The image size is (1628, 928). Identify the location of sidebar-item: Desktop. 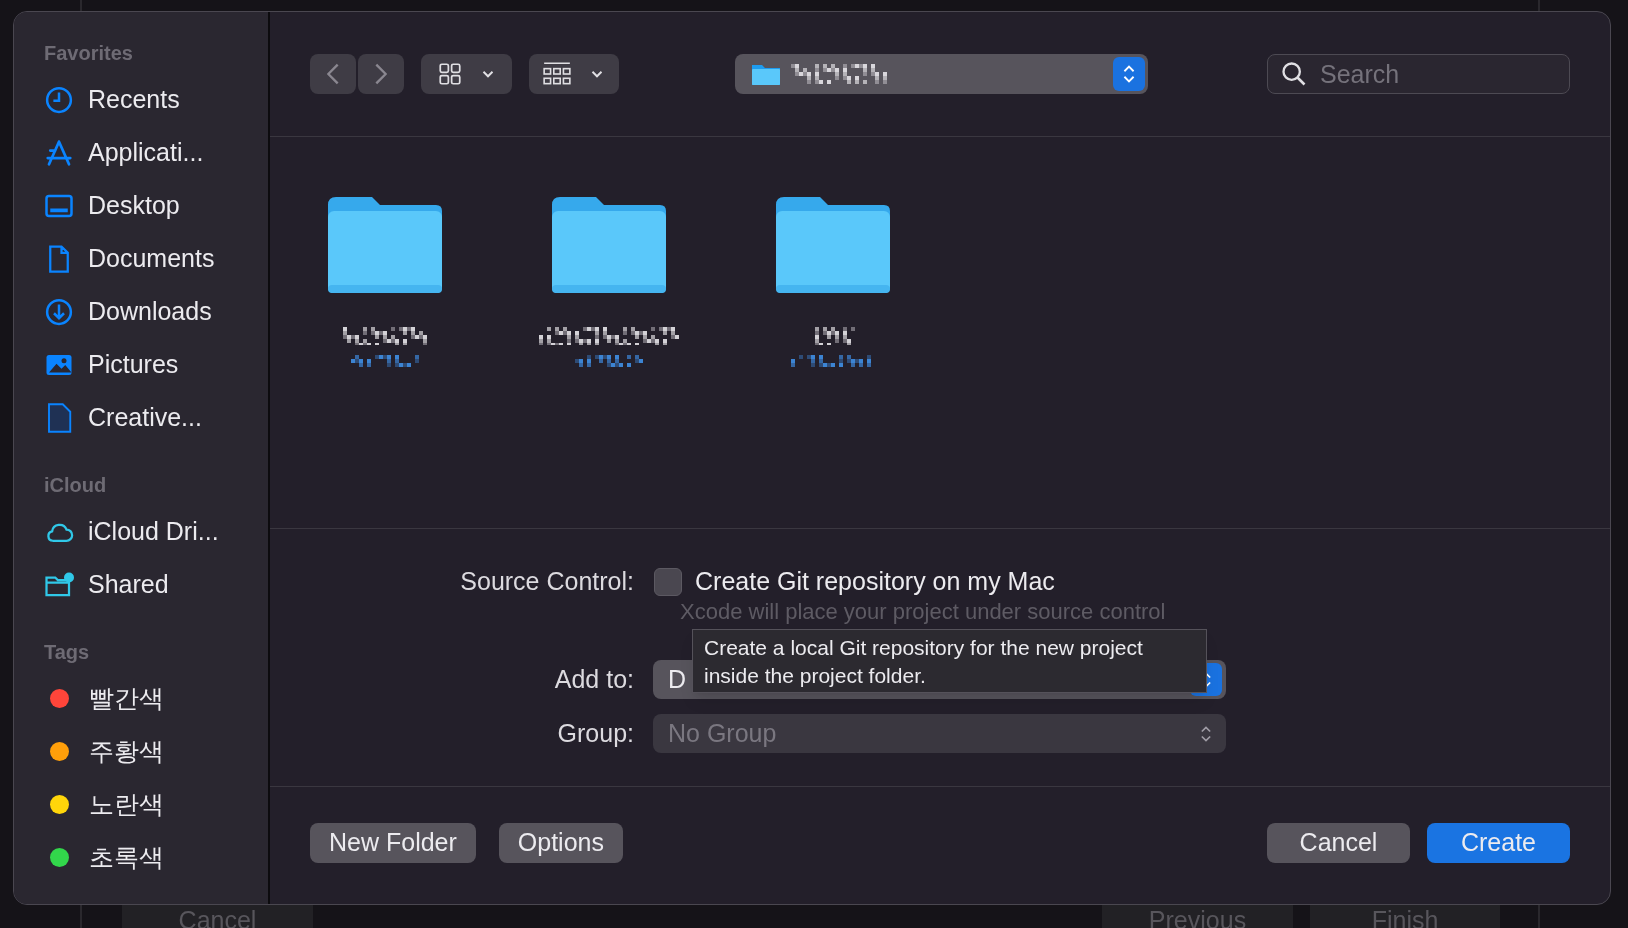
(156, 205).